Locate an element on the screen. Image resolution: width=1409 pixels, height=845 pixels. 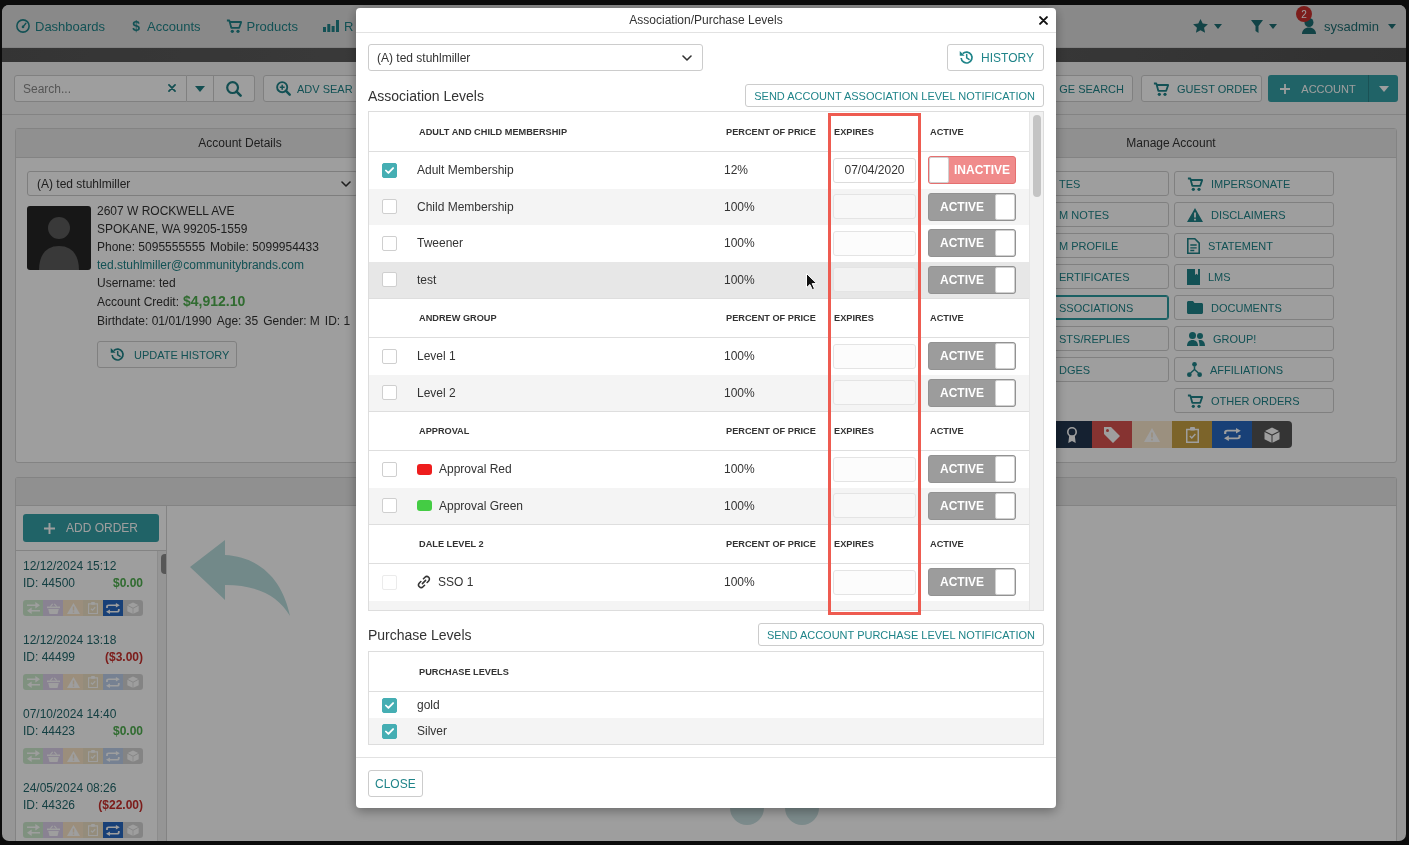
nav-link: Accounts is located at coordinates (174, 26).